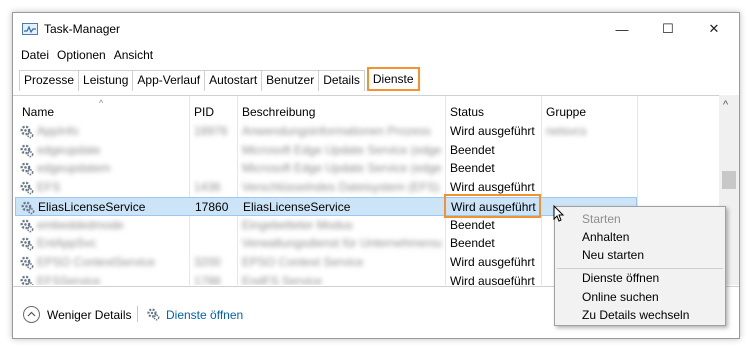 The height and width of the screenshot is (351, 750). Describe the element at coordinates (49, 187) in the screenshot. I see `service-name-cell: EFS` at that location.